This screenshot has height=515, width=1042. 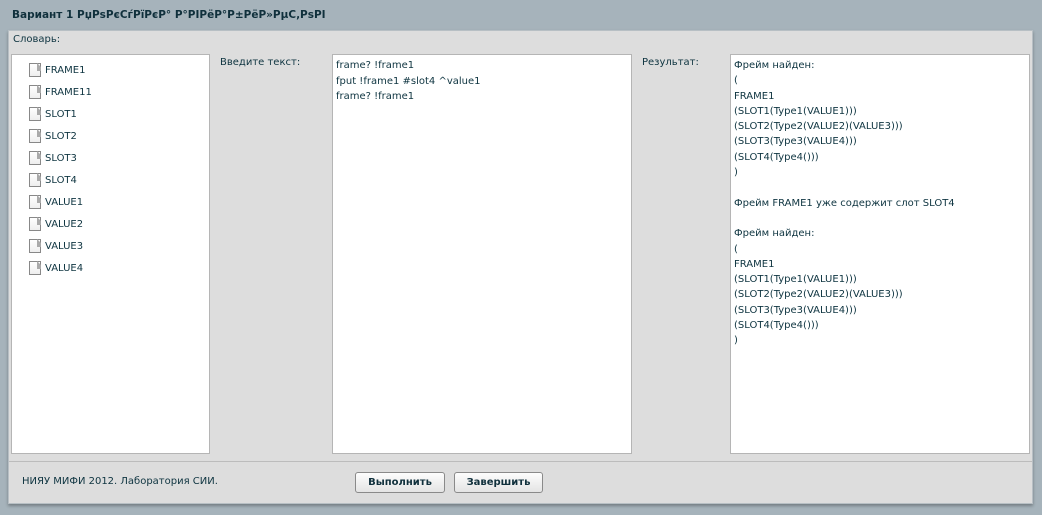 What do you see at coordinates (110, 246) in the screenshot?
I see `dictionary-item: VALUE3` at bounding box center [110, 246].